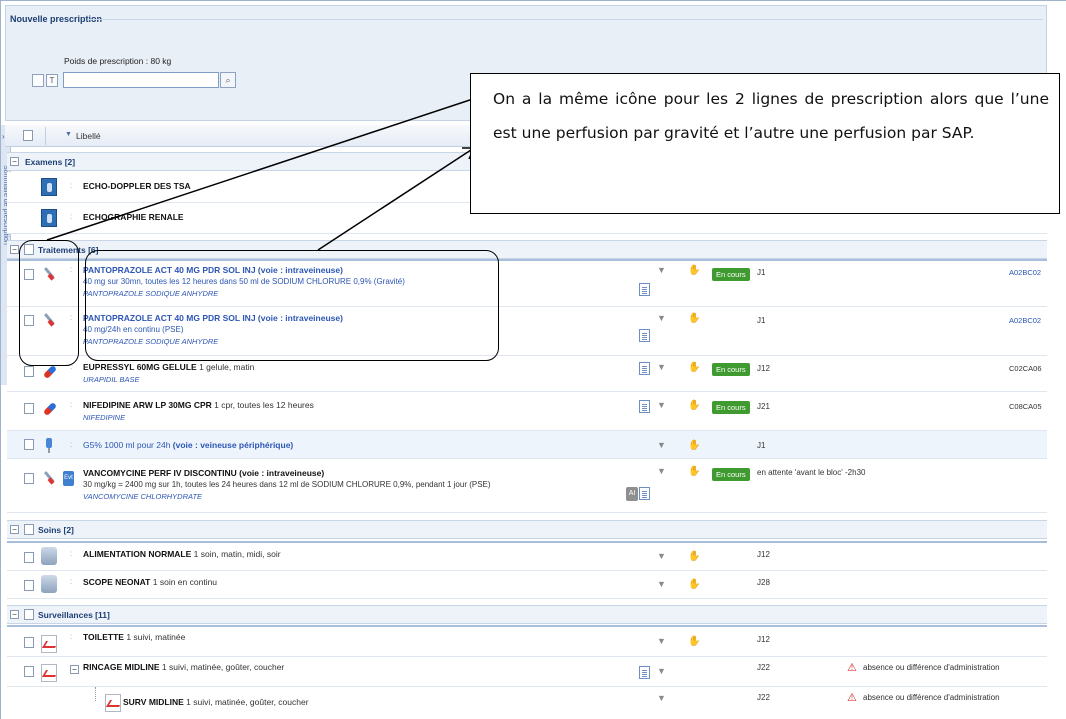 This screenshot has width=1066, height=719. I want to click on search-input, so click(141, 80).